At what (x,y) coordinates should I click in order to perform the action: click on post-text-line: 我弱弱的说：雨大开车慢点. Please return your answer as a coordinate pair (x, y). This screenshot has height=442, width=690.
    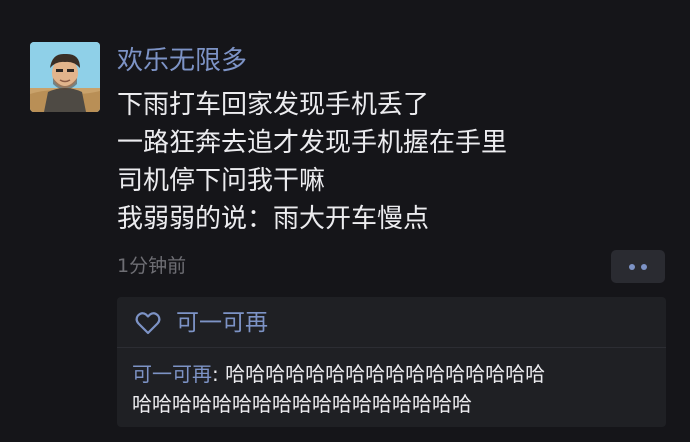
    Looking at the image, I should click on (273, 219).